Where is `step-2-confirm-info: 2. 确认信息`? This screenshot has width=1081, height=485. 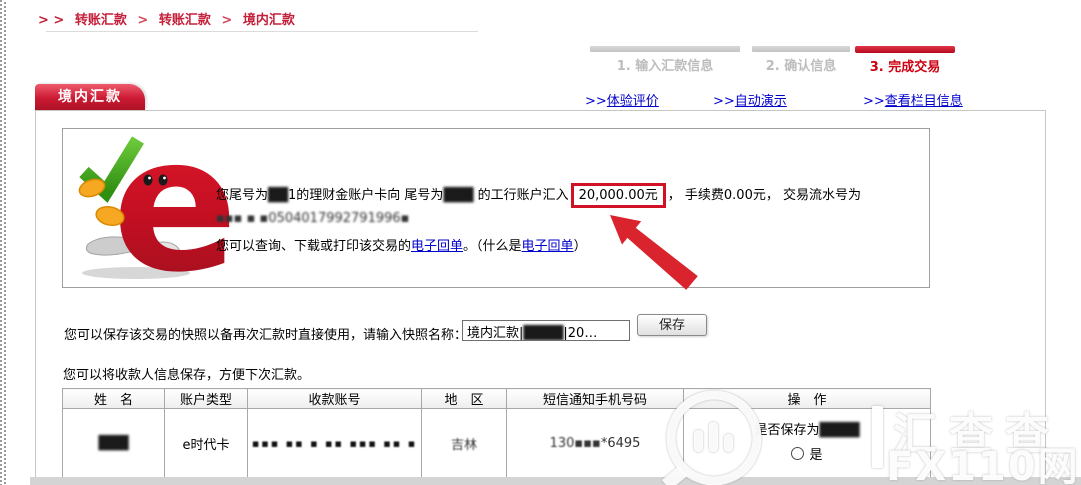
step-2-confirm-info: 2. 确认信息 is located at coordinates (801, 60).